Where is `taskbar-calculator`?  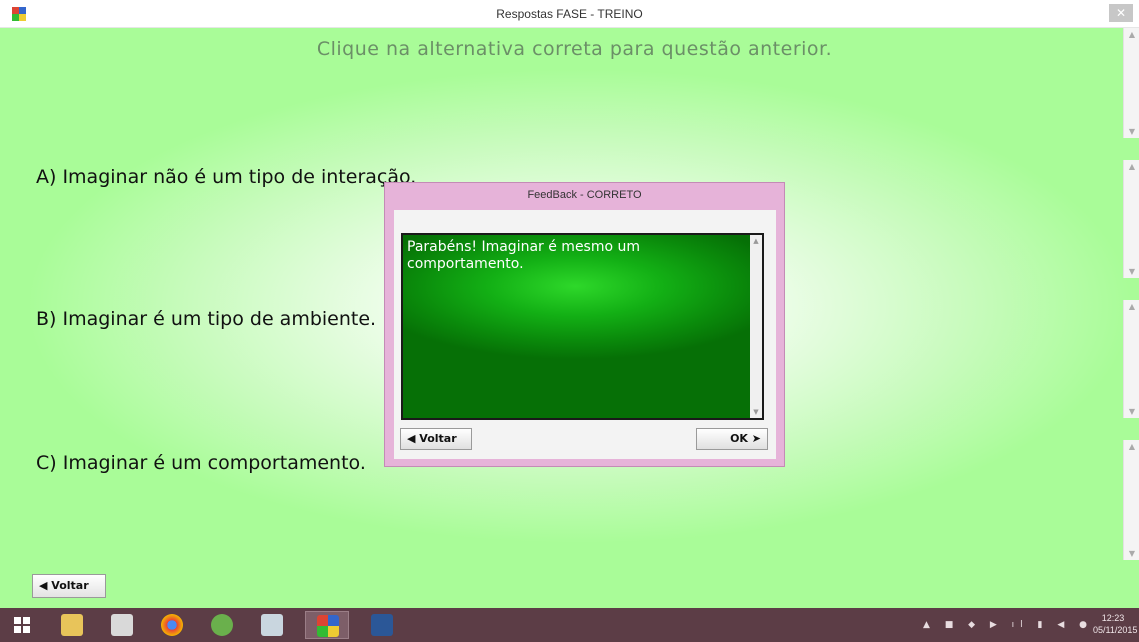 taskbar-calculator is located at coordinates (272, 625).